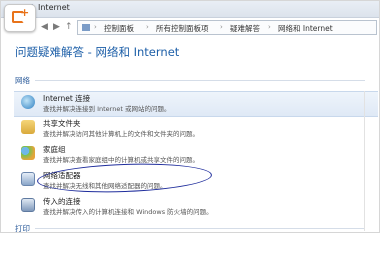  Describe the element at coordinates (28, 205) in the screenshot. I see `incoming-connection-icon` at that location.